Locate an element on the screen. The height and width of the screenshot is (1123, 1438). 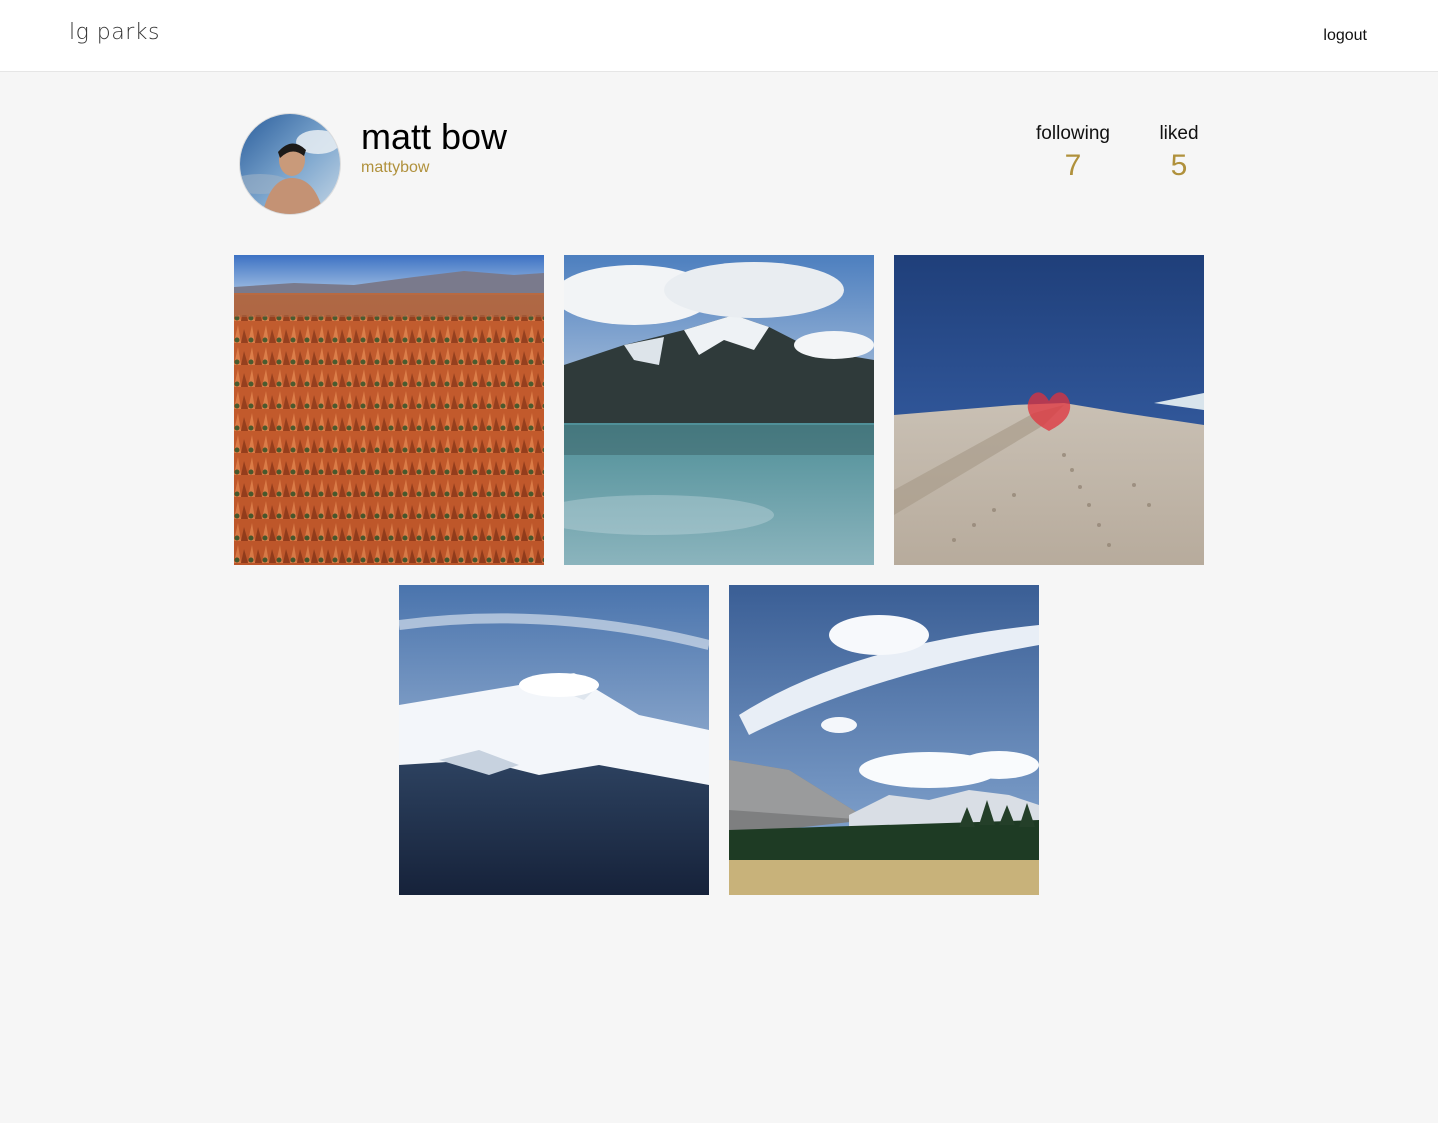
following-stat: following 7 is located at coordinates (1073, 153).